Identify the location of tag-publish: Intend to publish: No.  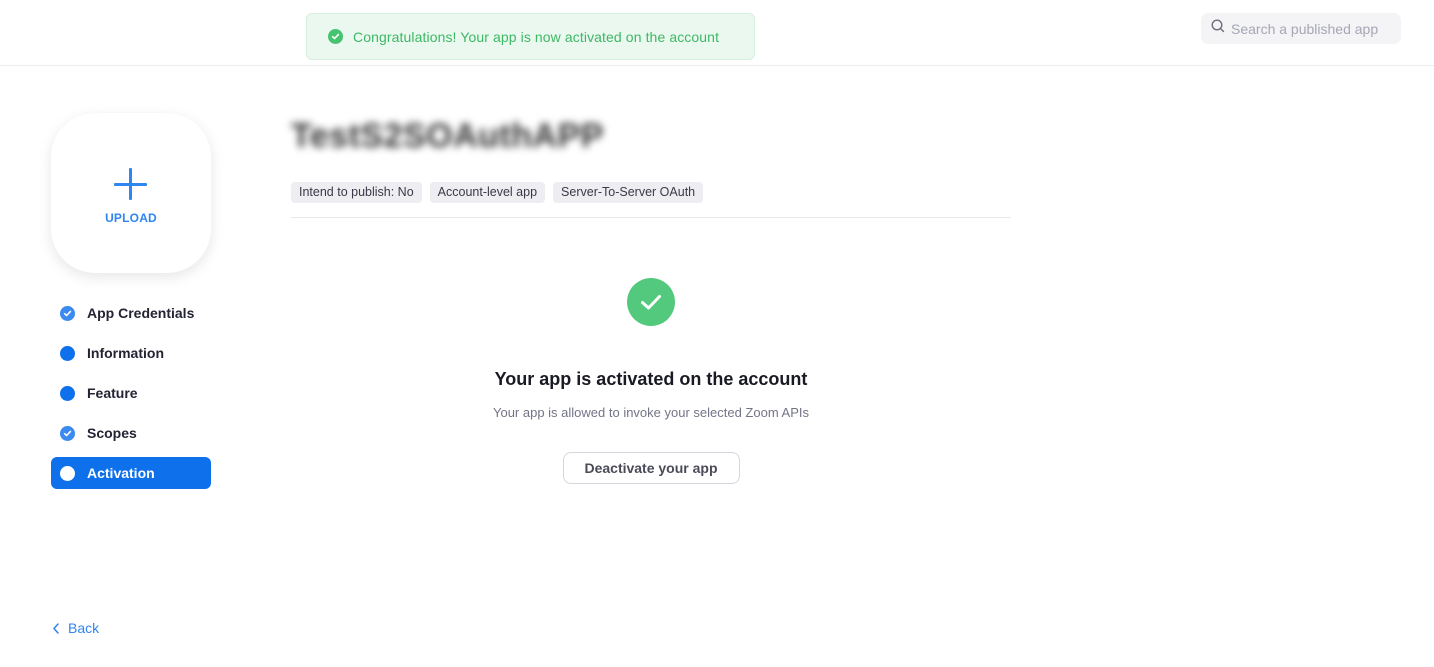
(356, 192).